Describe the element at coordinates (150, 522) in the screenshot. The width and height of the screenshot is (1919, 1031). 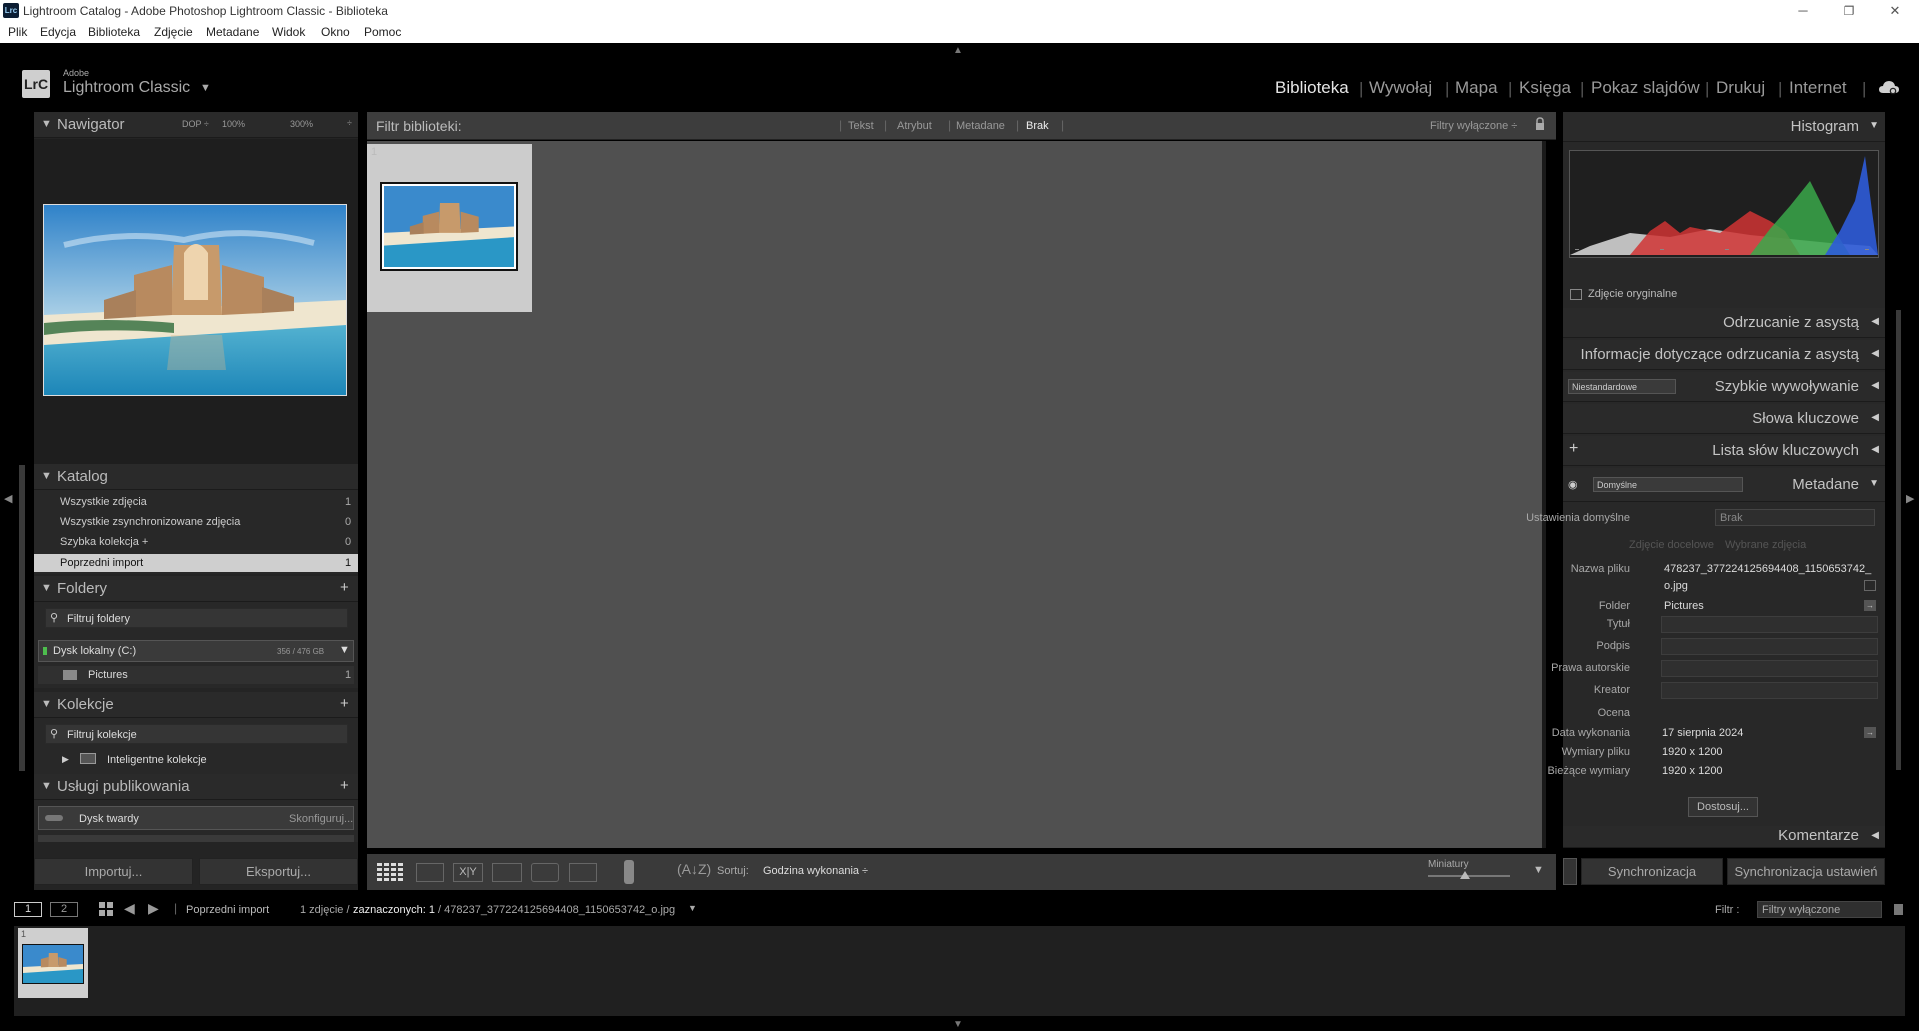
I see `catalog-item-synced: Wszystkie zsynchronizowane zdjęcia` at that location.